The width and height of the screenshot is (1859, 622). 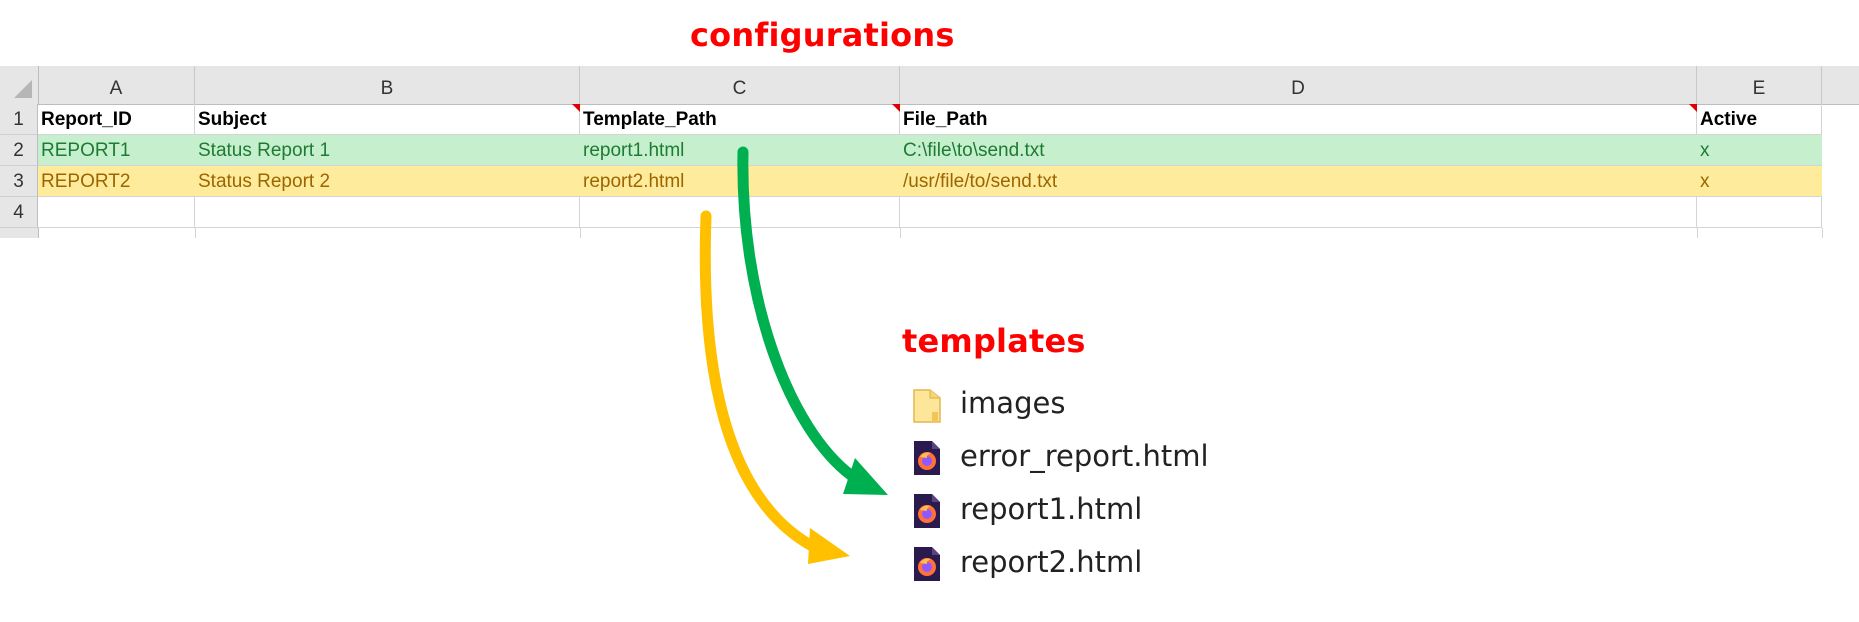 I want to click on green-arrow, so click(x=812, y=320).